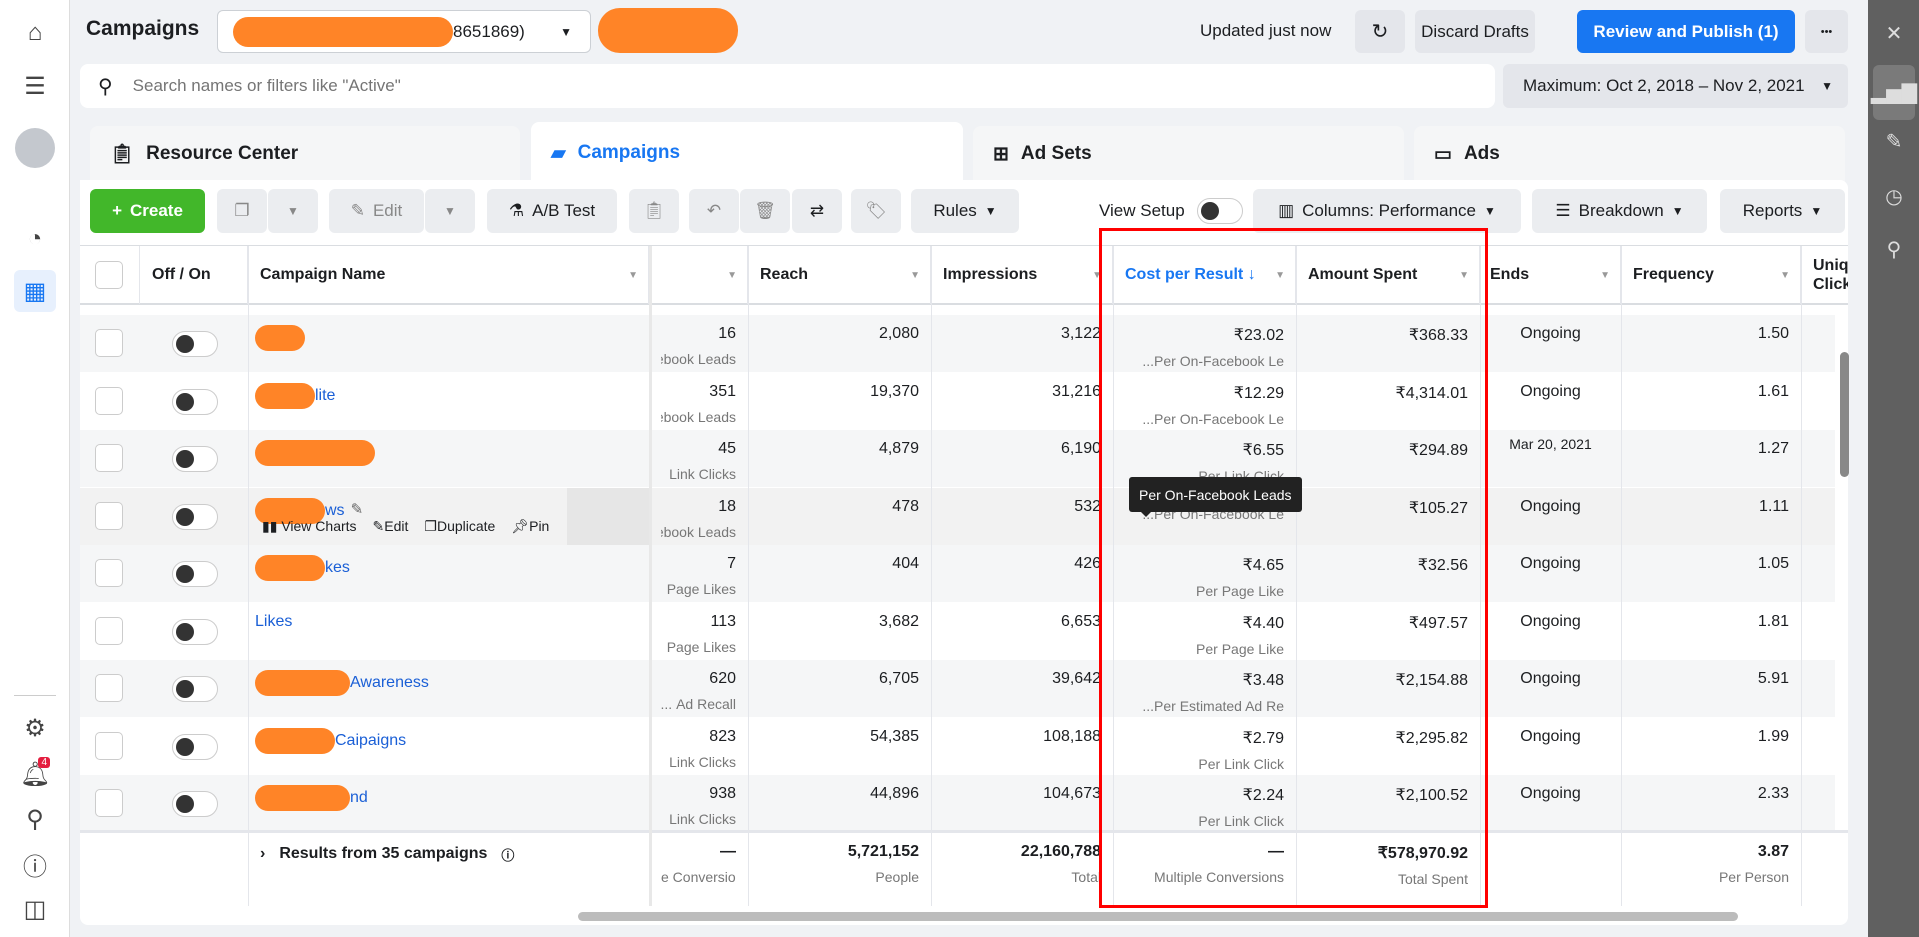  What do you see at coordinates (1711, 275) in the screenshot?
I see `col-frequency: Frequency ▼` at bounding box center [1711, 275].